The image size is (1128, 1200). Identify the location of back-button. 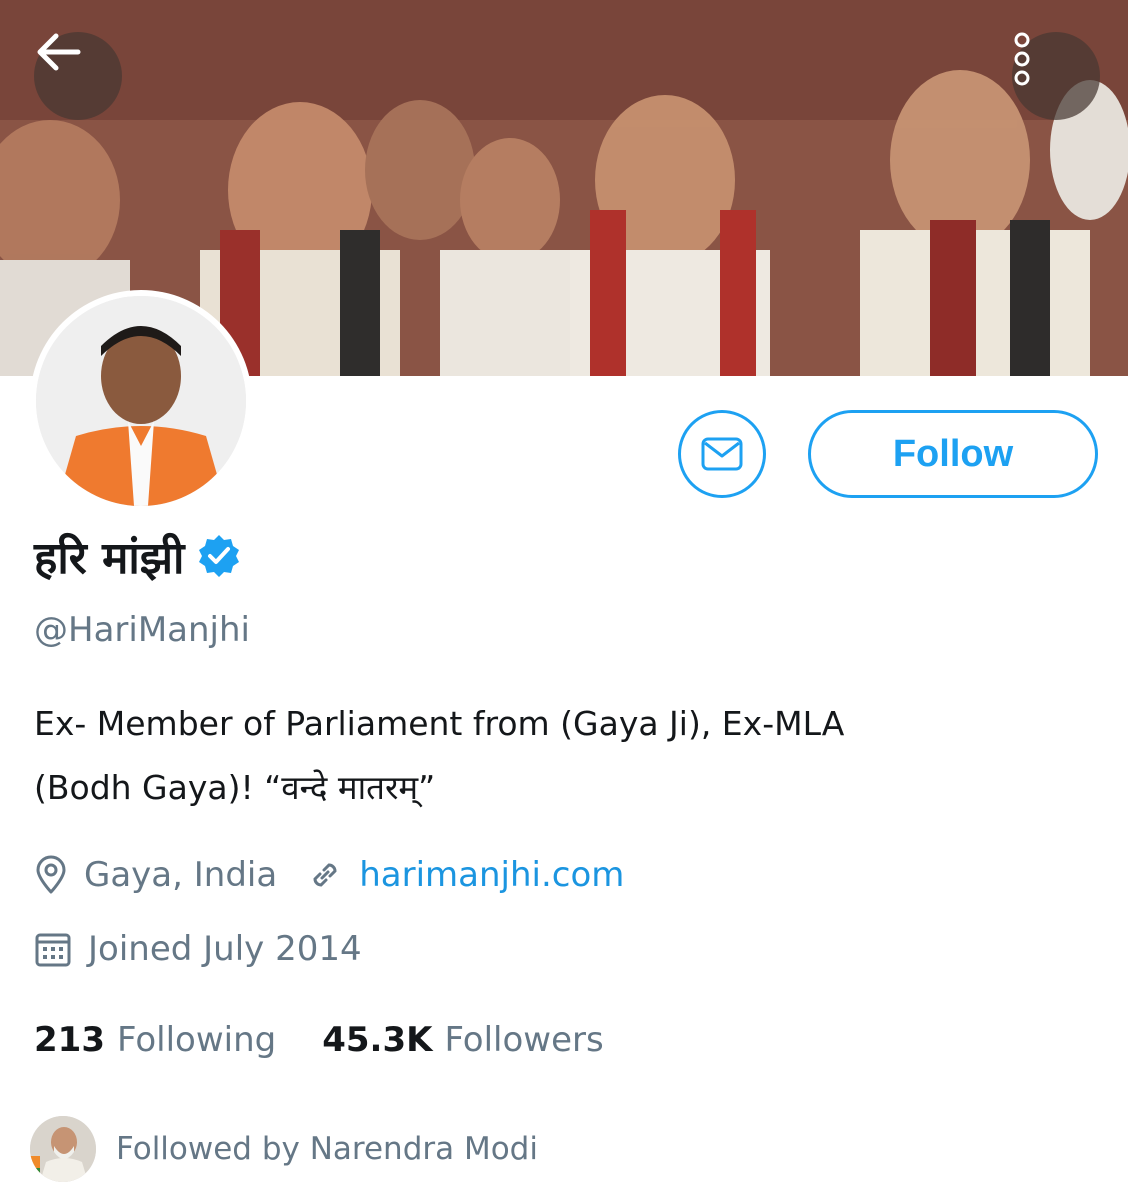
(78, 76).